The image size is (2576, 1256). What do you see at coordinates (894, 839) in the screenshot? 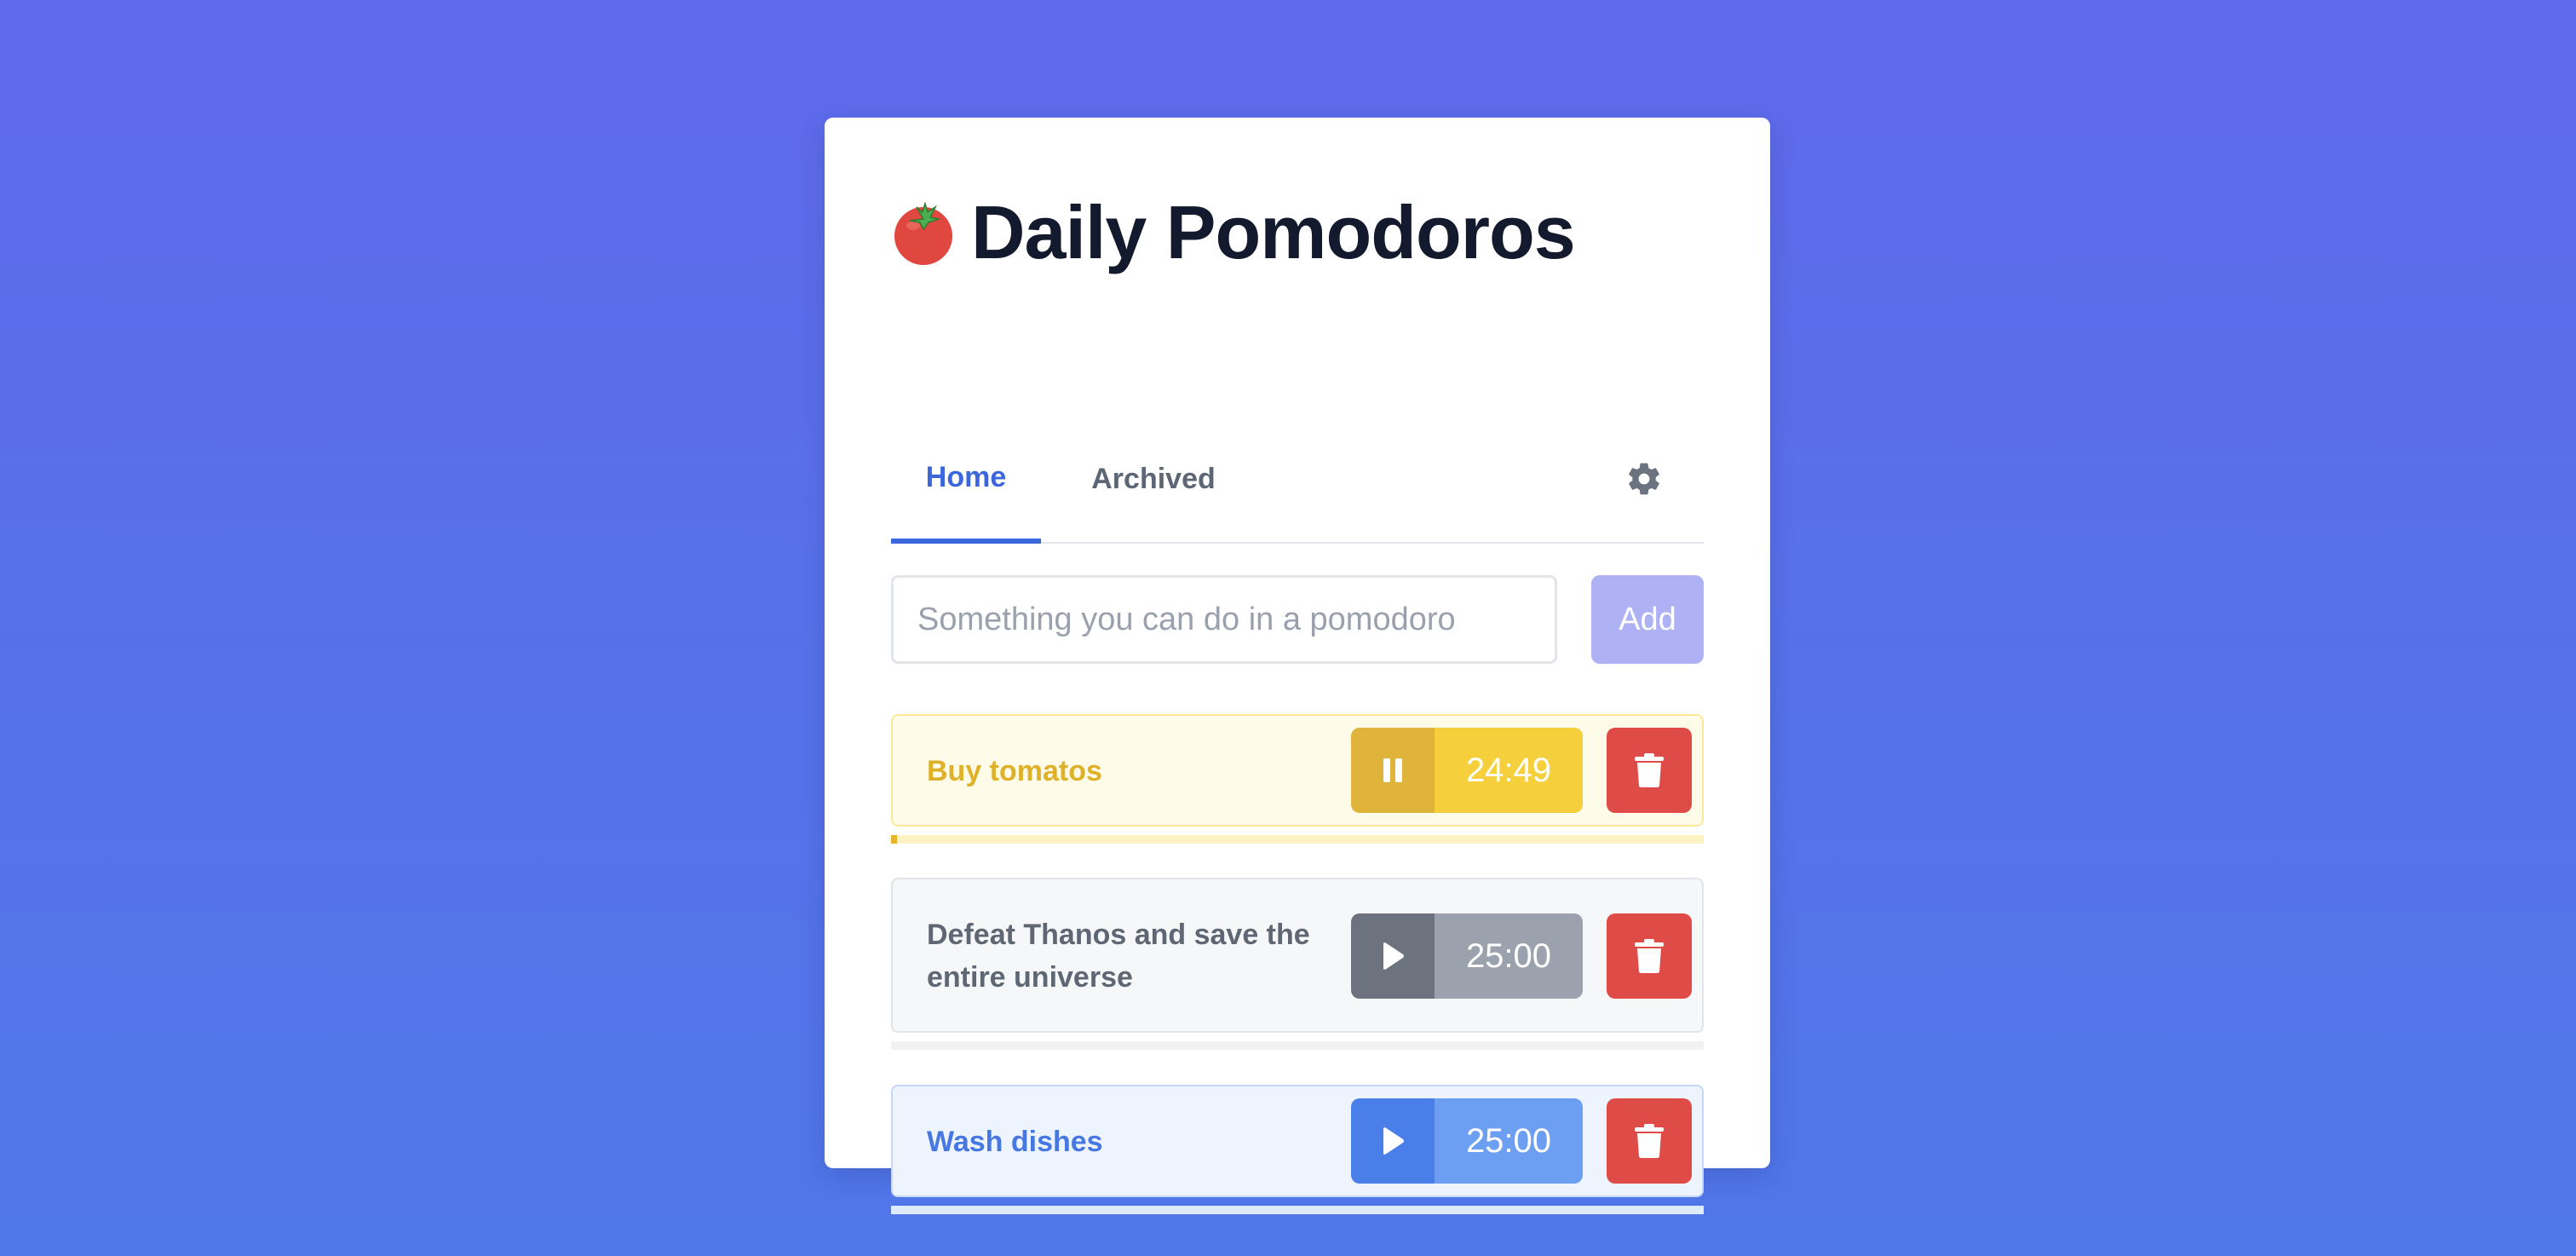
I see `progress-fill` at bounding box center [894, 839].